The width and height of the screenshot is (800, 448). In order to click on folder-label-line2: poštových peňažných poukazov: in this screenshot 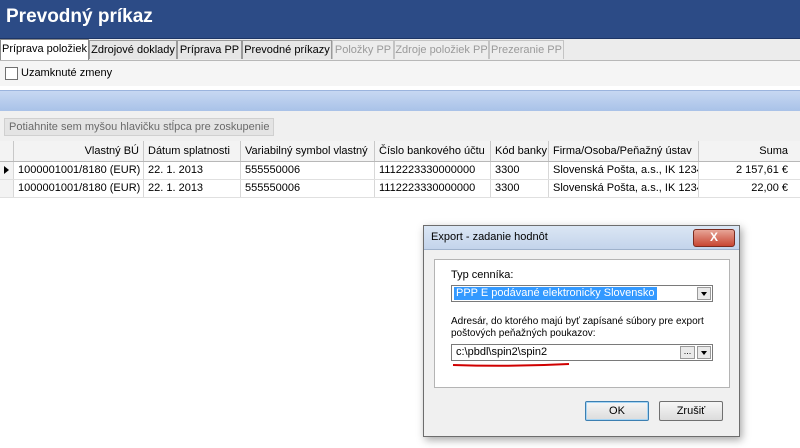, I will do `click(523, 333)`.